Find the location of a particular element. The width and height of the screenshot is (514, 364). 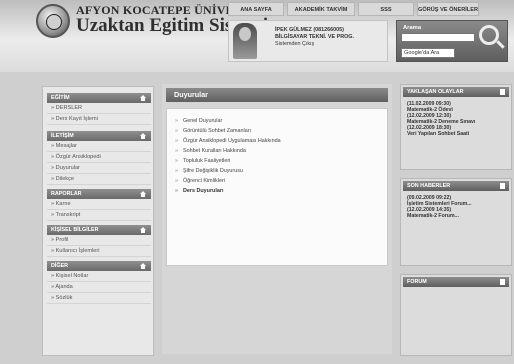

announcement-encyclopedia: » Özgür Ansiklopedi Uygulaması Hakkında is located at coordinates (228, 141).